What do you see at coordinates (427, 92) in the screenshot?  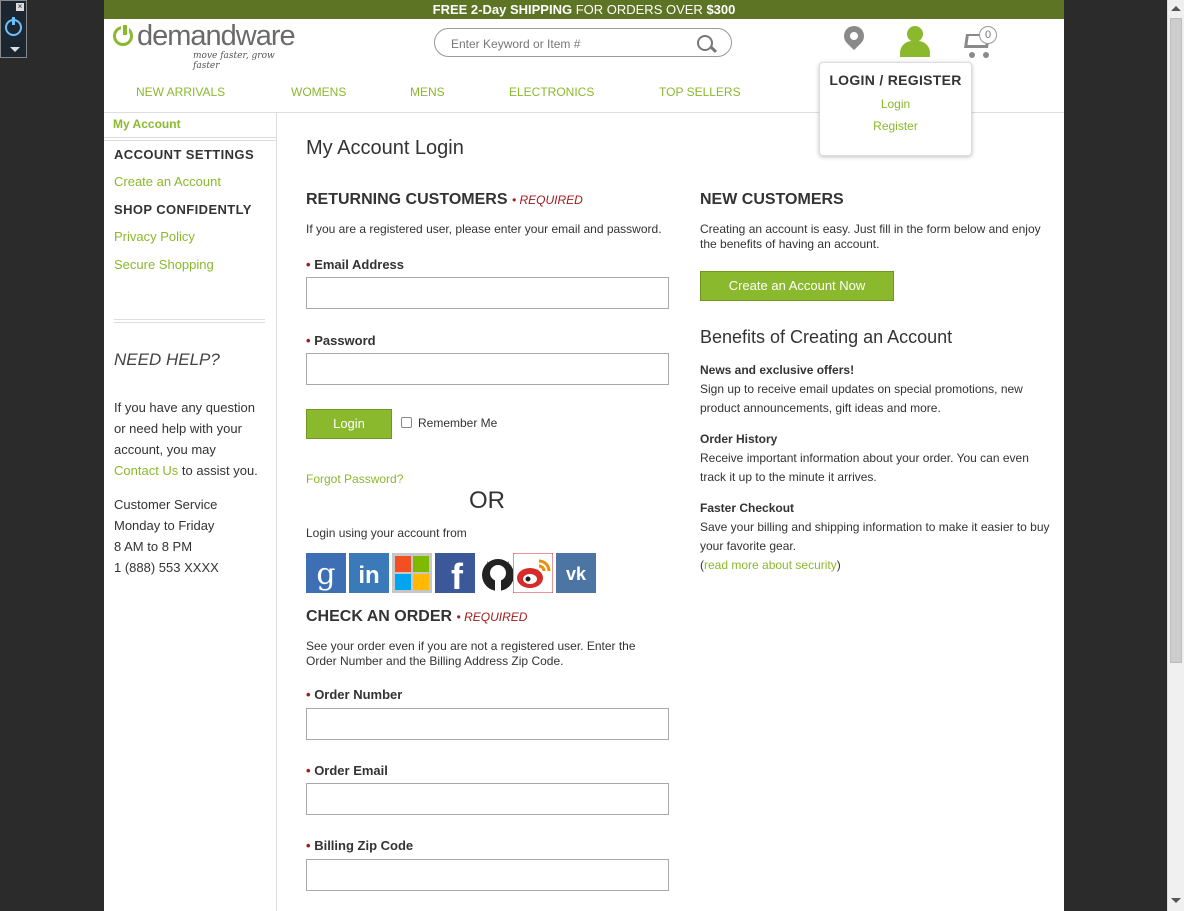 I see `nav-mens: MENS` at bounding box center [427, 92].